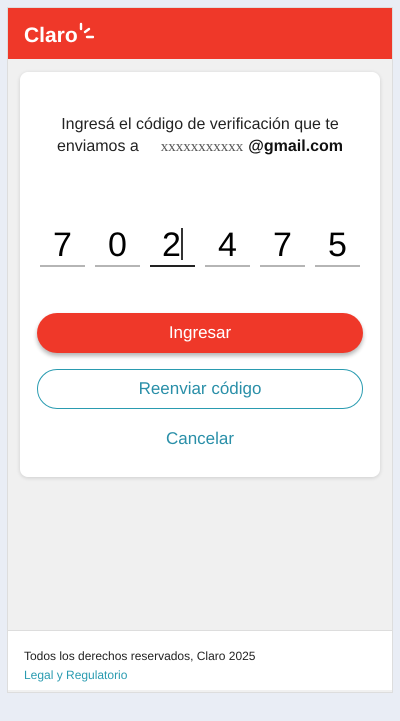 This screenshot has width=400, height=721. I want to click on digit-field: 4, so click(227, 244).